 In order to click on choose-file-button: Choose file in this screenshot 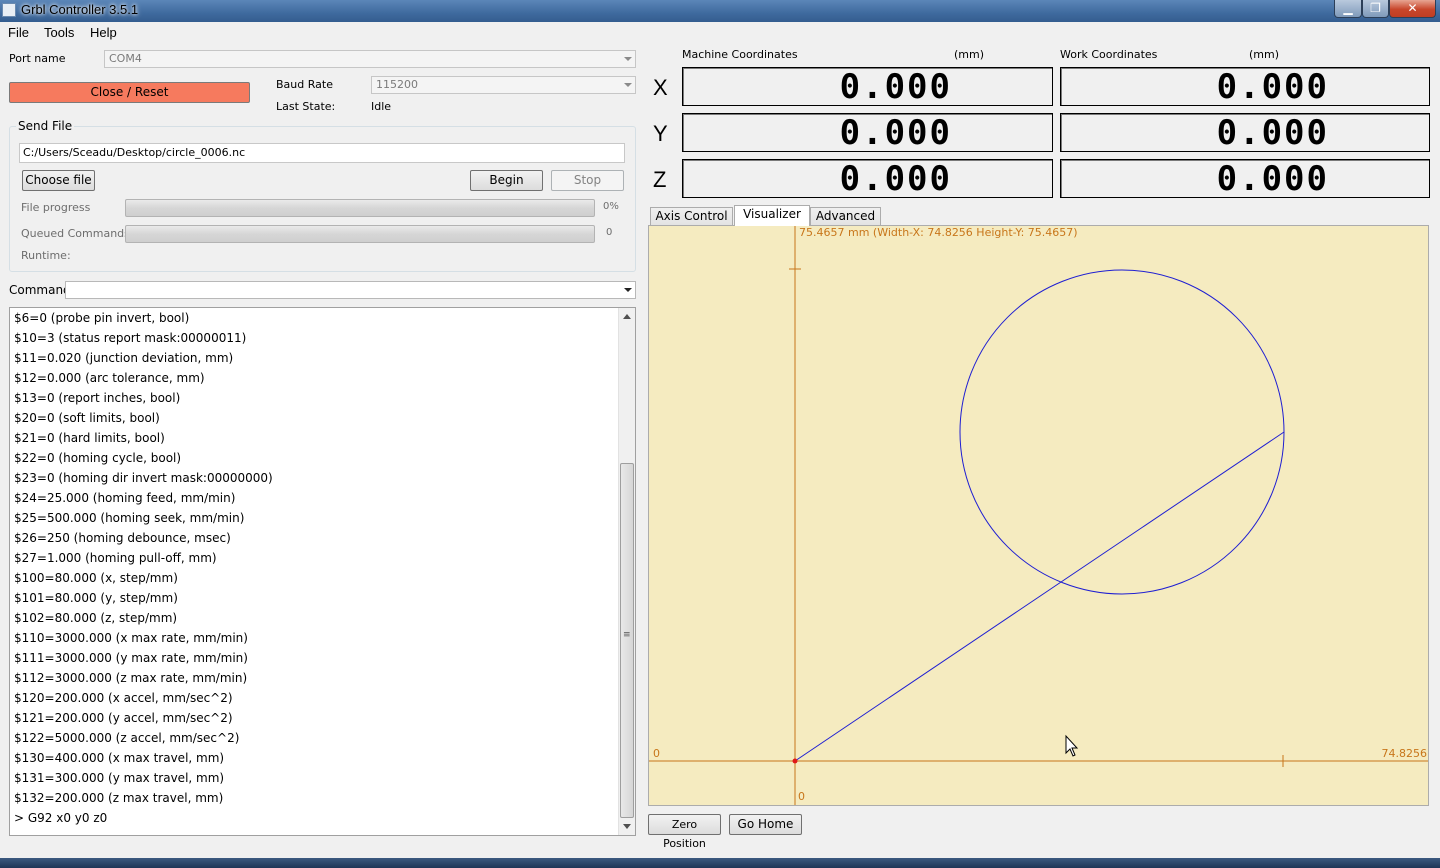, I will do `click(58, 180)`.